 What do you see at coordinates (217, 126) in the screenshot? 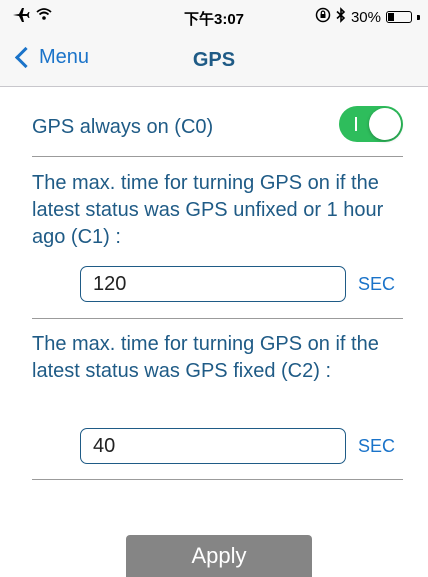
I see `gps-always-on-row: GPS always on (C0)` at bounding box center [217, 126].